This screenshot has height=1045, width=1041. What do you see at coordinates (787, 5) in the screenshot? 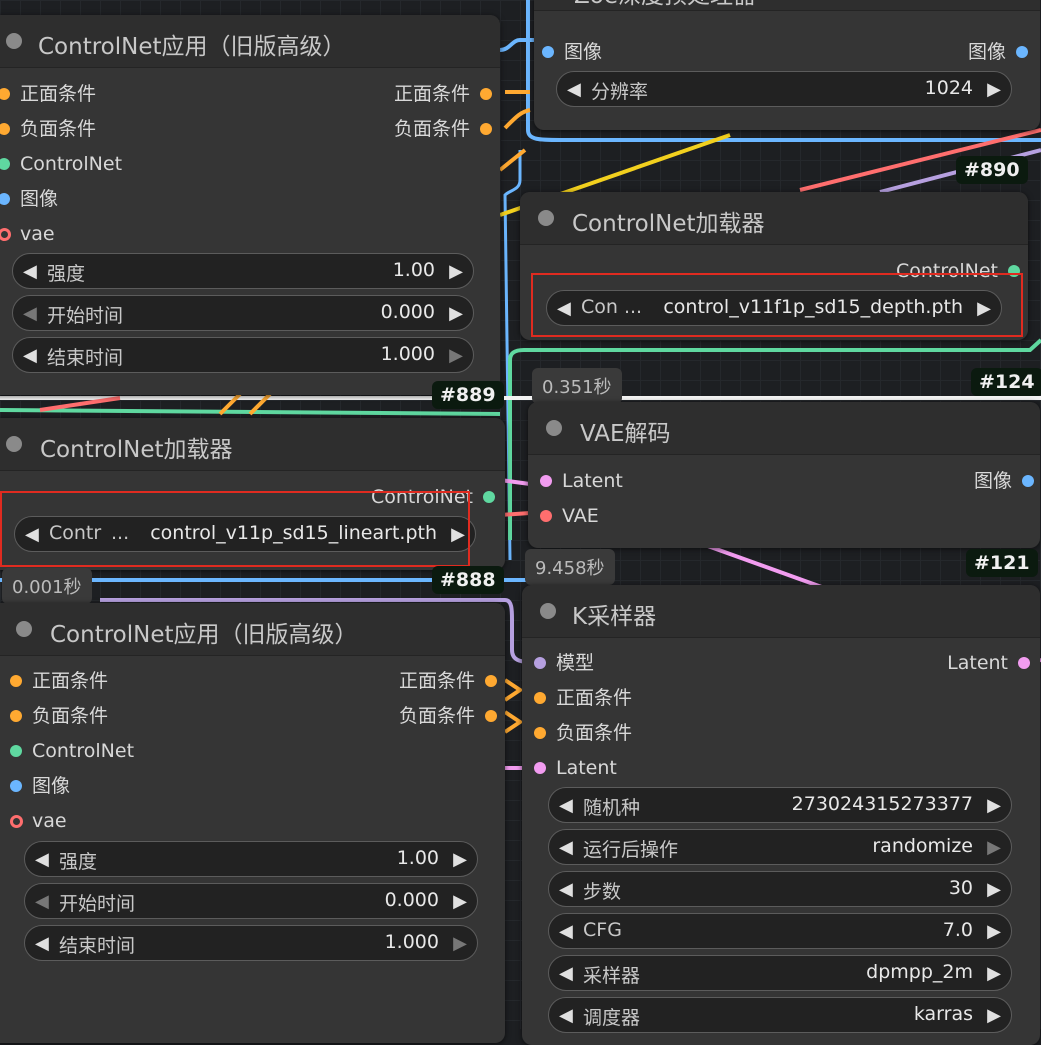
I see `node-title-bar: Zoe深度预处理器` at bounding box center [787, 5].